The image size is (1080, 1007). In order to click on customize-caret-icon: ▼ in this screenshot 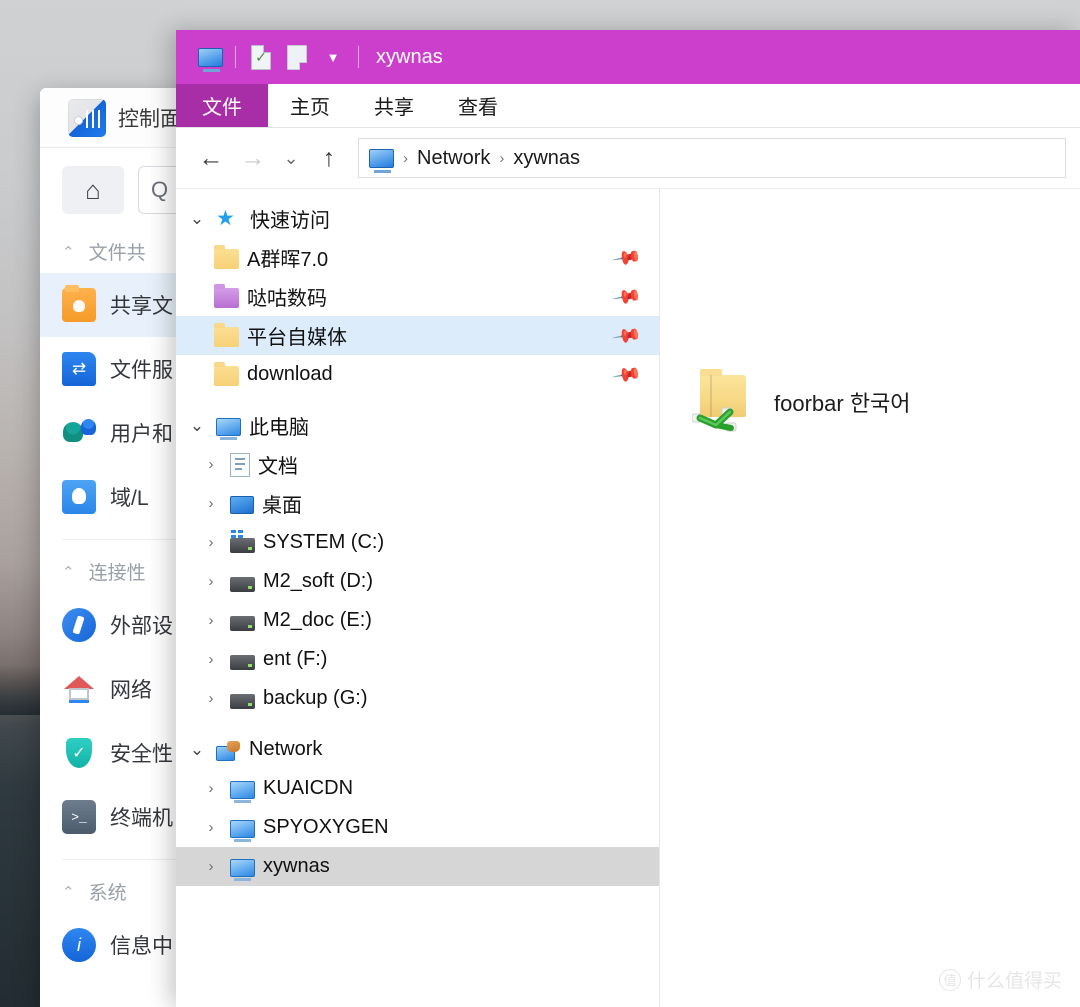, I will do `click(333, 57)`.